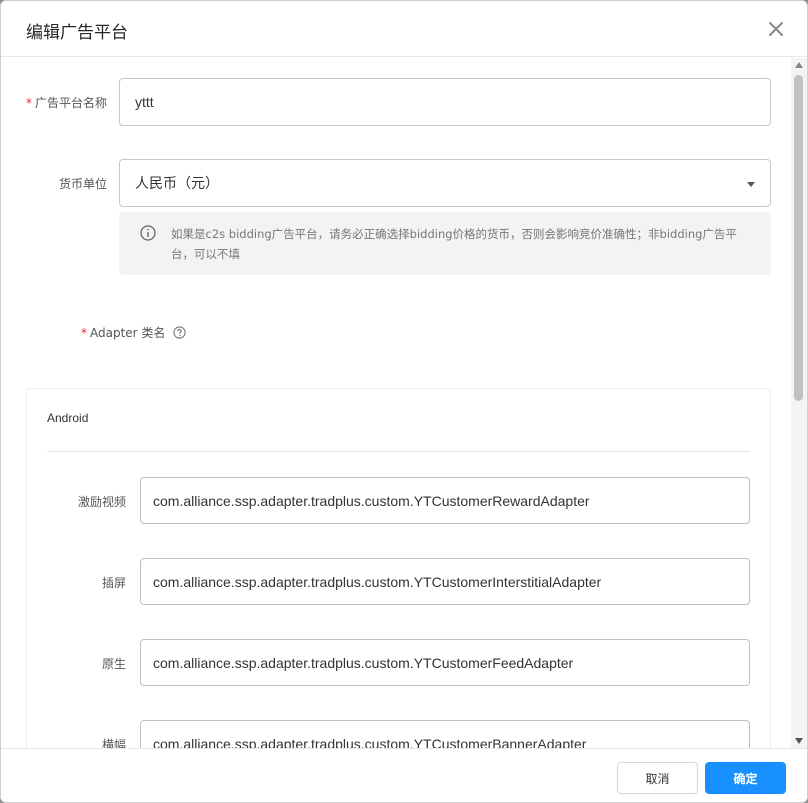 Image resolution: width=808 pixels, height=803 pixels. What do you see at coordinates (657, 778) in the screenshot?
I see `cancel-button: 取消` at bounding box center [657, 778].